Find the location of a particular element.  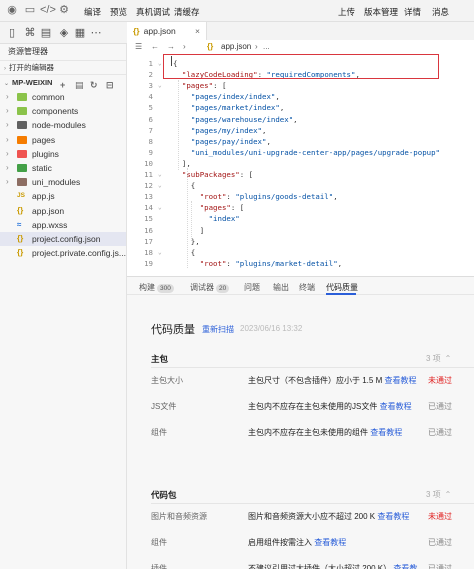

code-line: 12 ⌄ { is located at coordinates (300, 185).